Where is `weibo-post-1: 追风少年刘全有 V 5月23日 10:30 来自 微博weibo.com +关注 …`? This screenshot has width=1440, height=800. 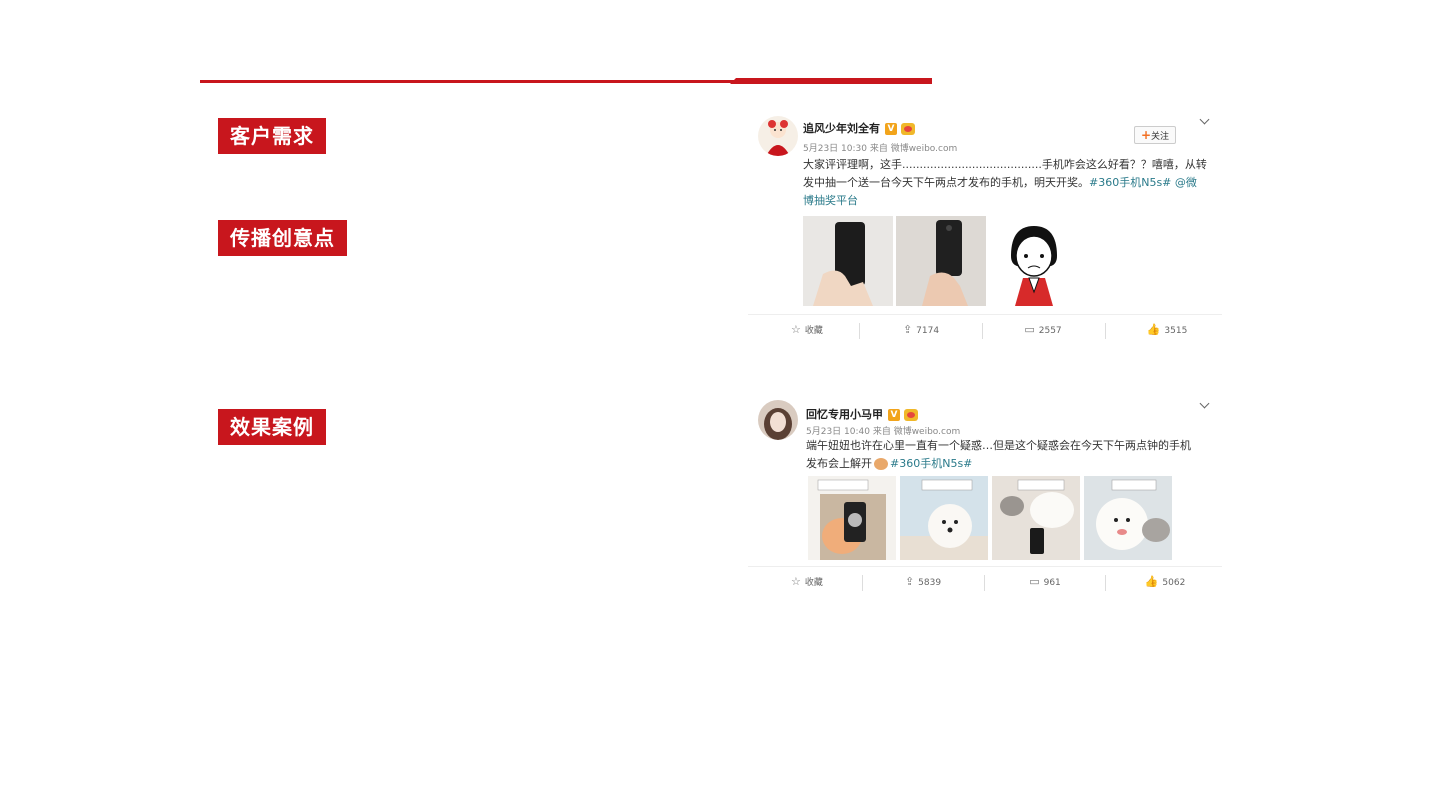 weibo-post-1: 追风少年刘全有 V 5月23日 10:30 来自 微博weibo.com +关注 … is located at coordinates (985, 226).